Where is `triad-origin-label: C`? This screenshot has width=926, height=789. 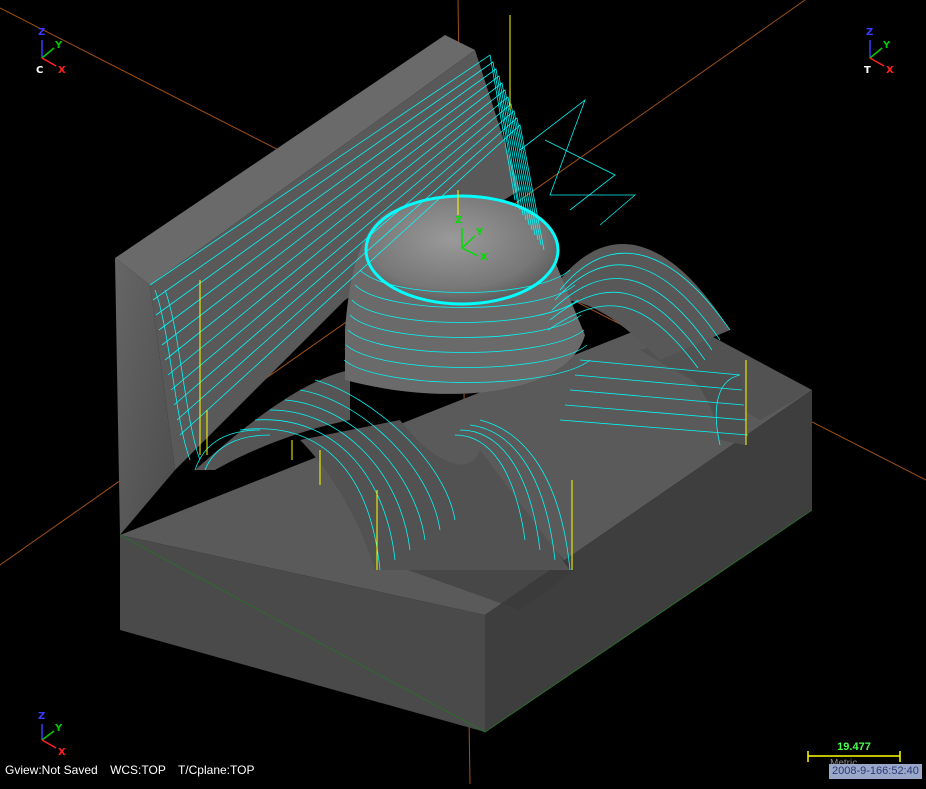 triad-origin-label: C is located at coordinates (40, 70).